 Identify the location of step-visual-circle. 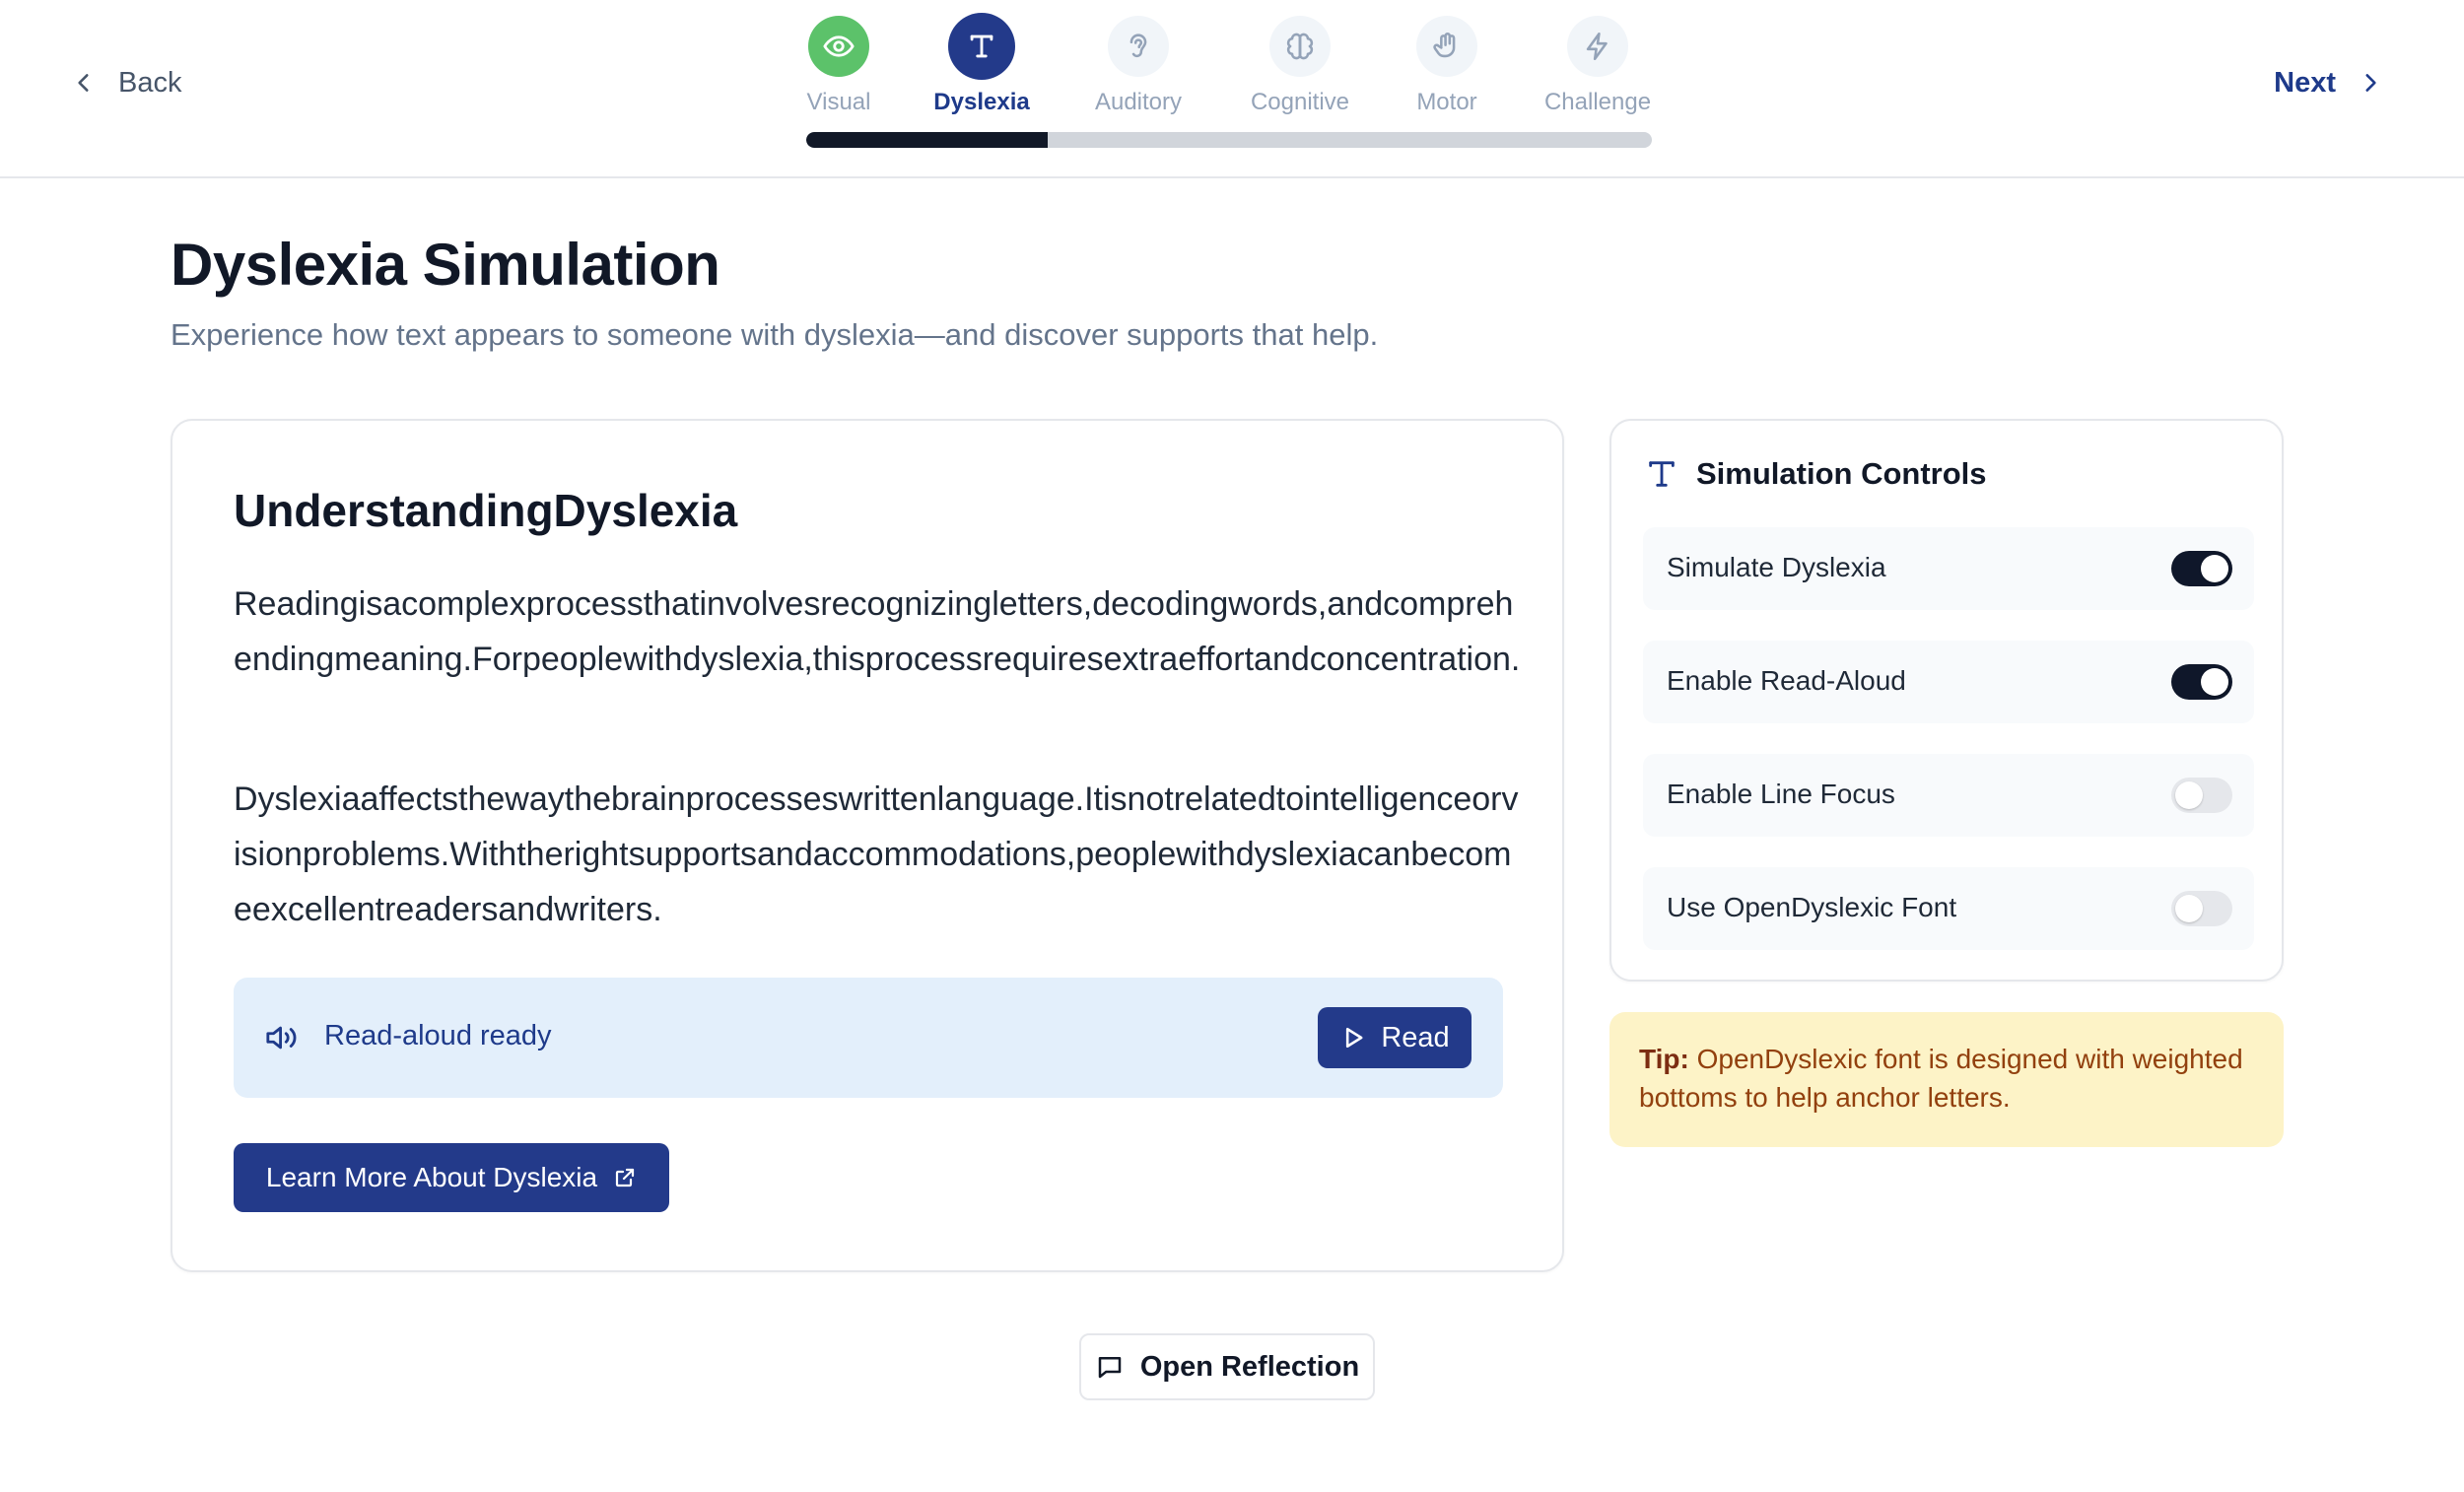
(838, 46).